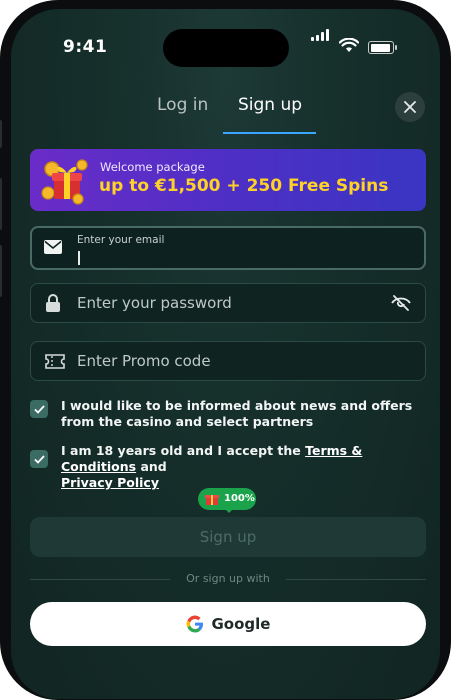 This screenshot has height=700, width=451. Describe the element at coordinates (85, 47) in the screenshot. I see `status-time: 9:41` at that location.